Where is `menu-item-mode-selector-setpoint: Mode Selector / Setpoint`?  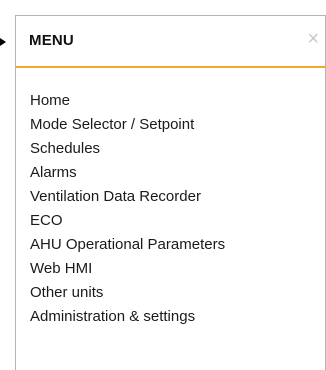 menu-item-mode-selector-setpoint: Mode Selector / Setpoint is located at coordinates (170, 125).